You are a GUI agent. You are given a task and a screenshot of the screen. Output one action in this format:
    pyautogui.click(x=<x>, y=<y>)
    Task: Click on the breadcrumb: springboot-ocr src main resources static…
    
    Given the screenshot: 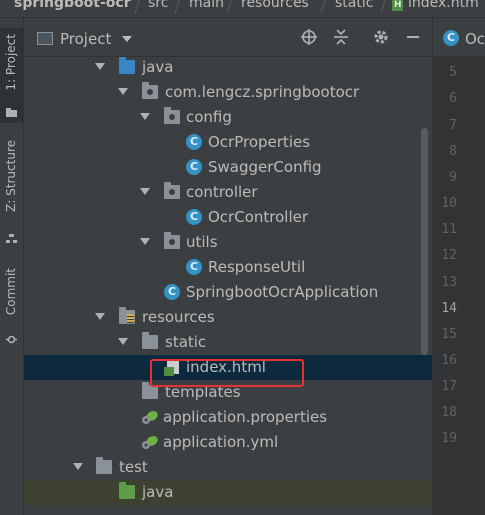 What is the action you would take?
    pyautogui.click(x=242, y=9)
    